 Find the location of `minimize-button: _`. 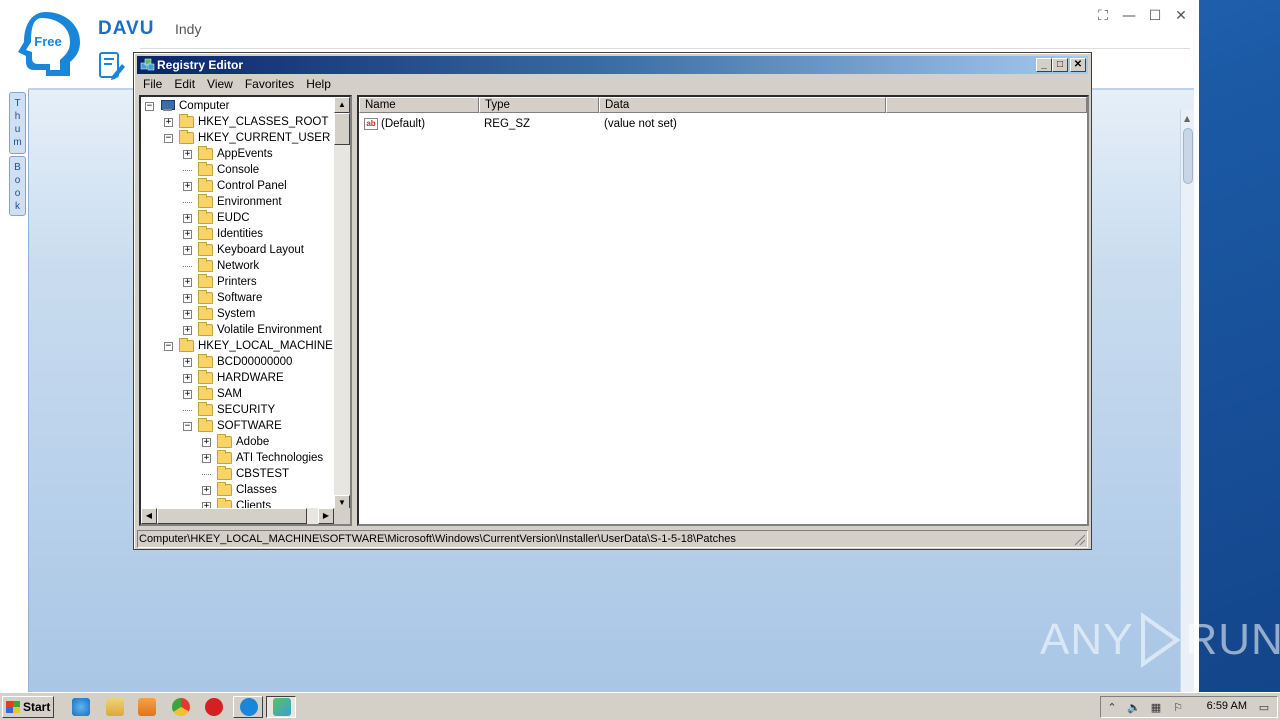

minimize-button: _ is located at coordinates (1044, 65).